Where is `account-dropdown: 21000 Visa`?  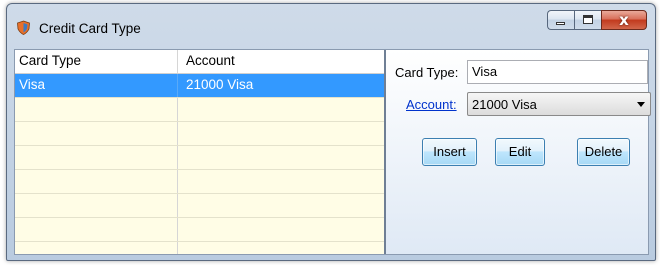 account-dropdown: 21000 Visa is located at coordinates (559, 104).